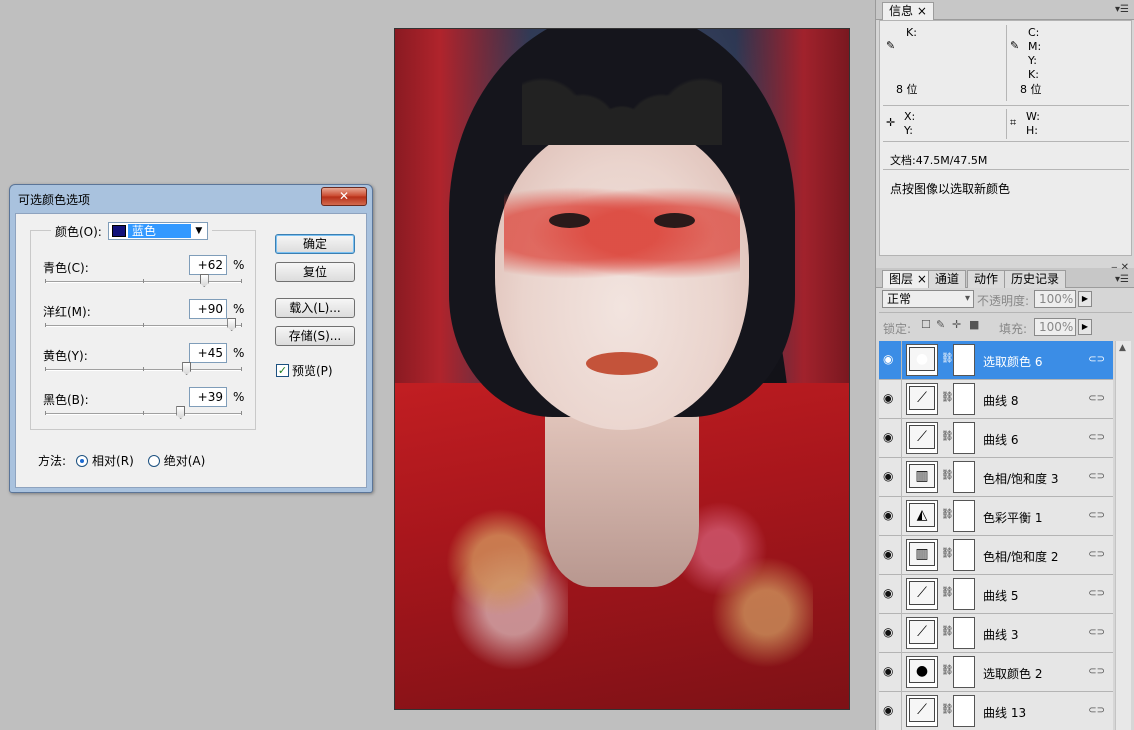 This screenshot has width=1134, height=730. What do you see at coordinates (996, 633) in the screenshot?
I see `layer-row: ◉ ⟋ ⛓ 曲线 3 ⊂⊃` at bounding box center [996, 633].